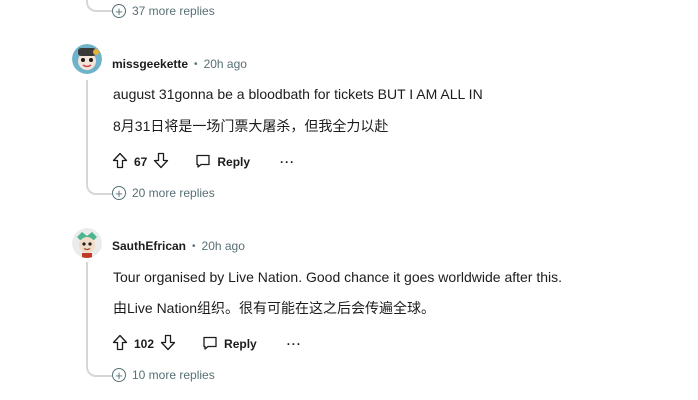  I want to click on more-replies-button: + 10 more replies, so click(163, 375).